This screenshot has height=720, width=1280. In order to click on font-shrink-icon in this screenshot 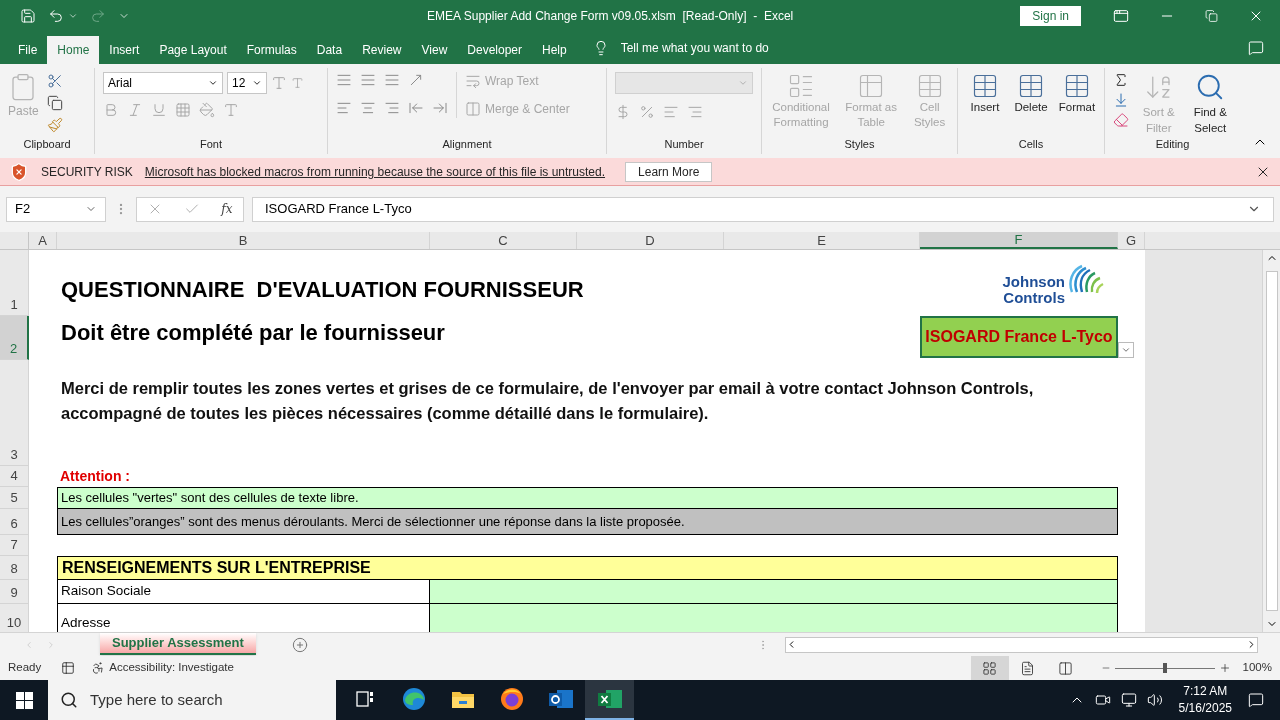, I will do `click(297, 83)`.